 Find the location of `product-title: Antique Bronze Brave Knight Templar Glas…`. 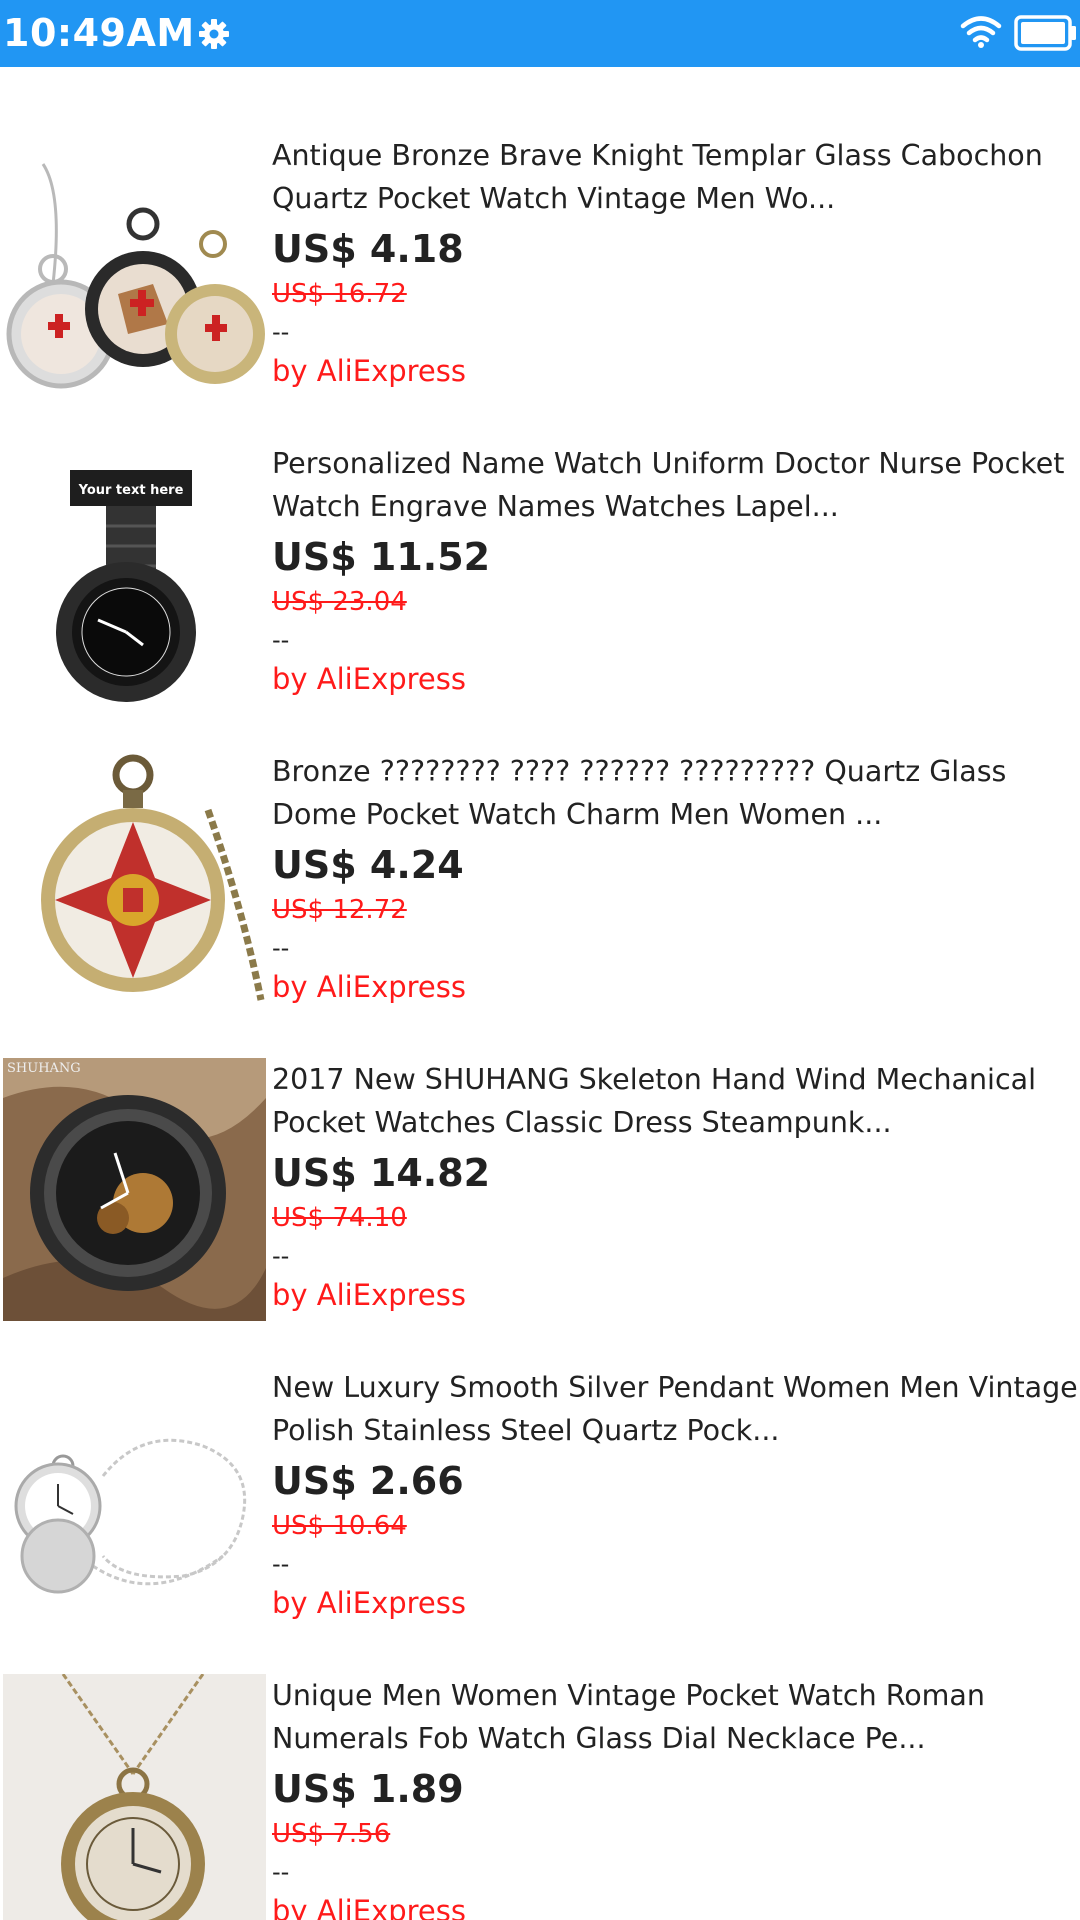

product-title: Antique Bronze Brave Knight Templar Glas… is located at coordinates (676, 177).